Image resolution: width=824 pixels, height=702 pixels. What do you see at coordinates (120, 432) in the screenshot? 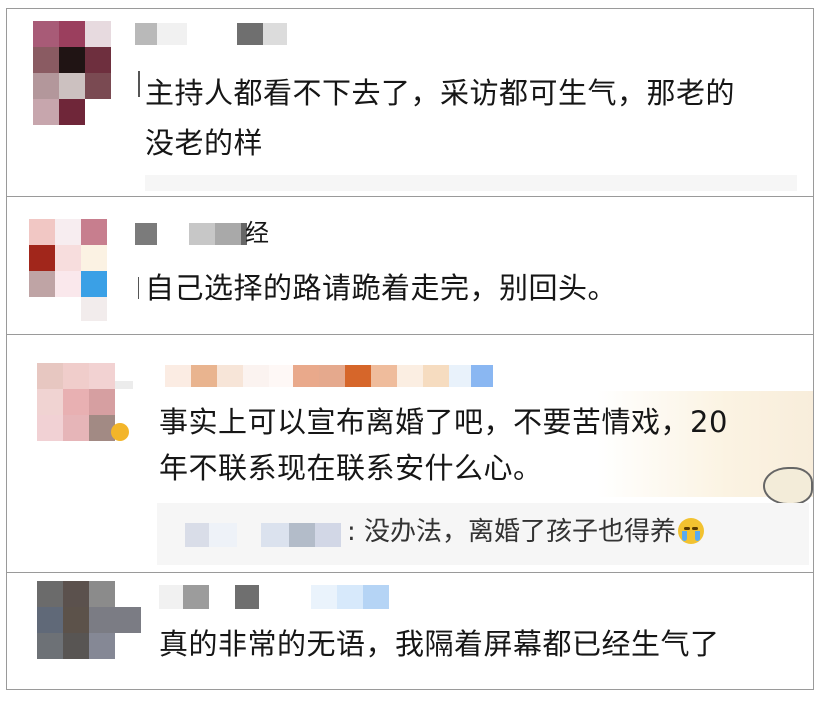
I see `verified-badge-icon` at bounding box center [120, 432].